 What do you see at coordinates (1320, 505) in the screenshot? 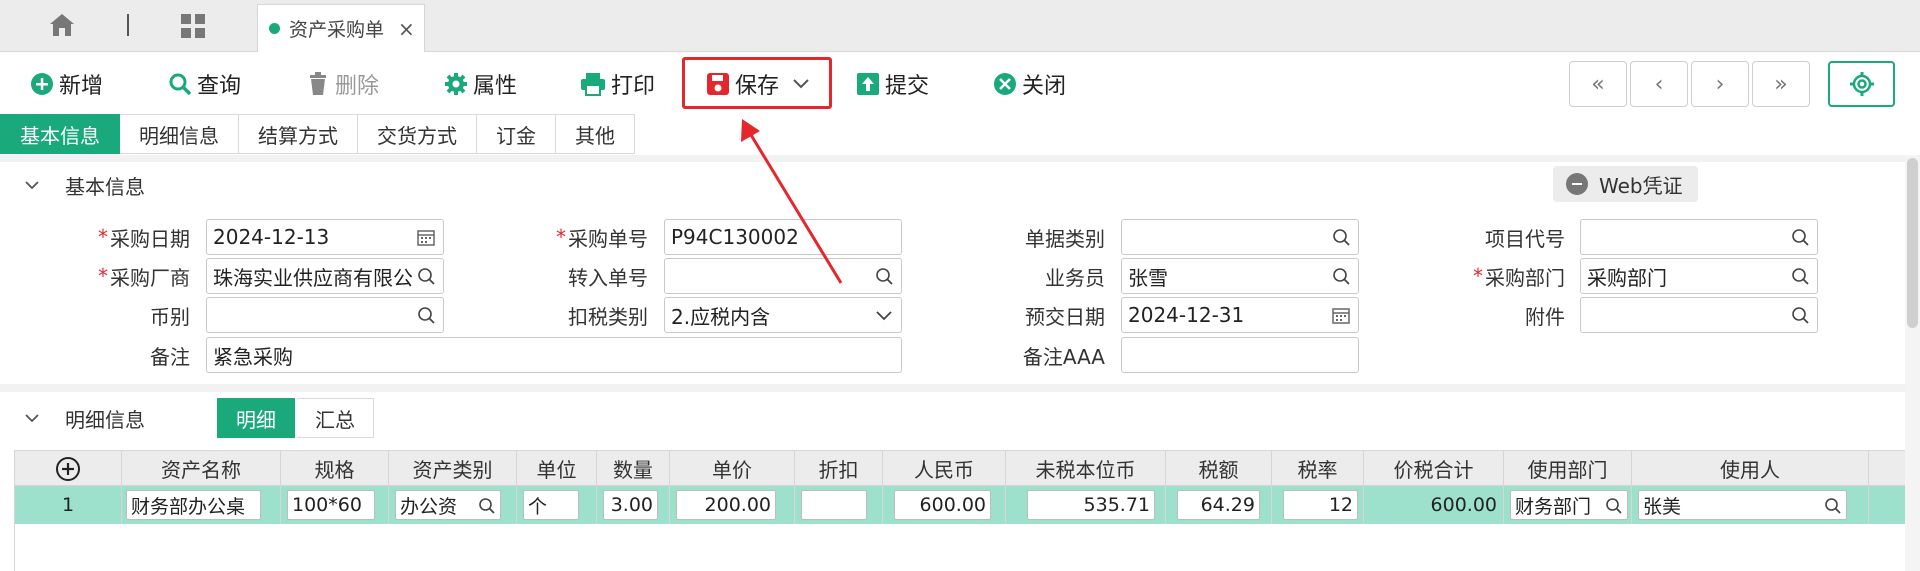
I see `rate-input: 12` at bounding box center [1320, 505].